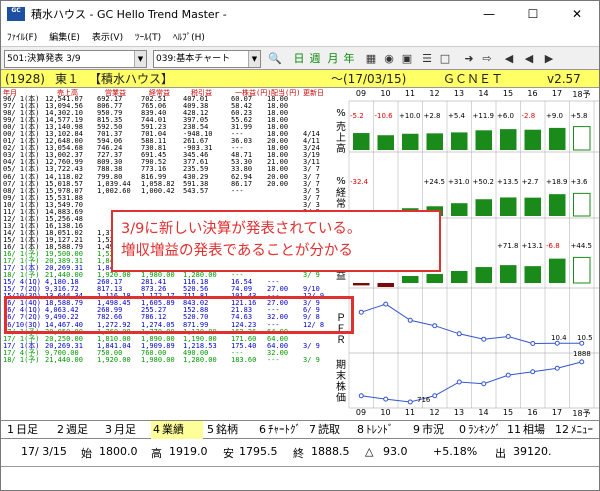 Image resolution: width=600 pixels, height=491 pixels. What do you see at coordinates (341, 199) in the screenshot?
I see `ordinary-axis-label: 経常` at bounding box center [341, 199].